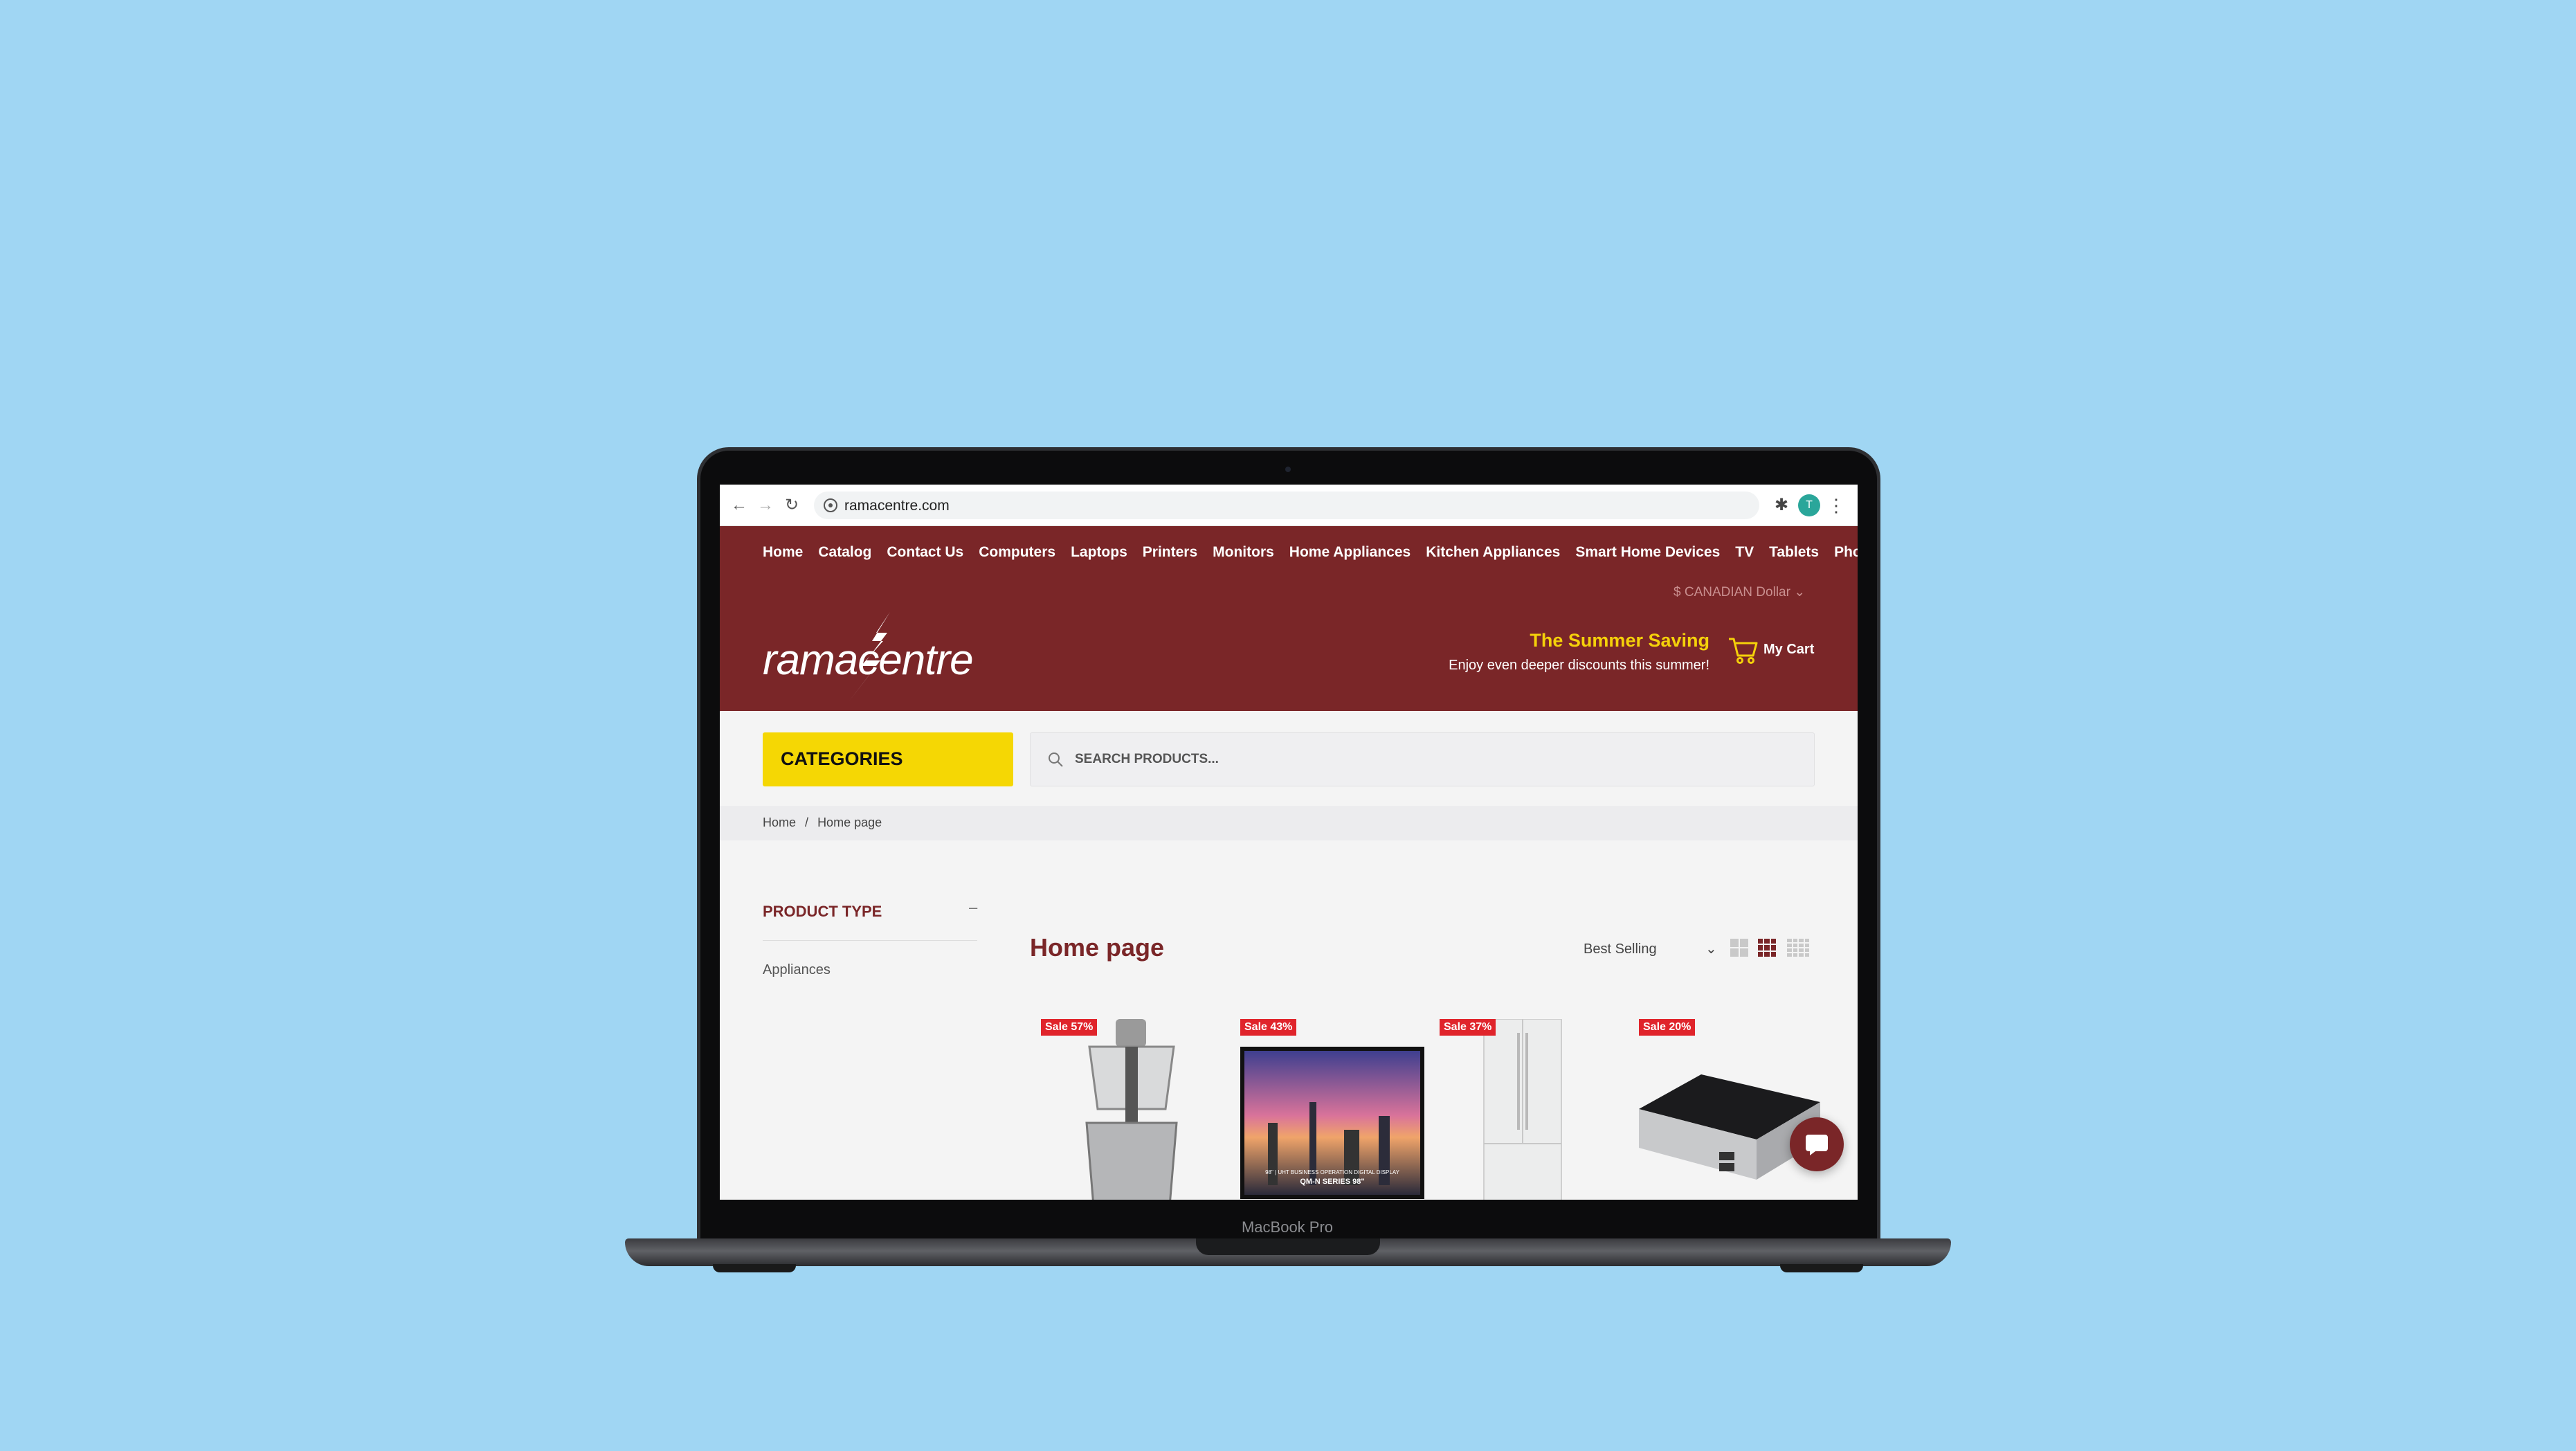 The image size is (2576, 1451). What do you see at coordinates (1170, 552) in the screenshot?
I see `nav-link-printers: Printers` at bounding box center [1170, 552].